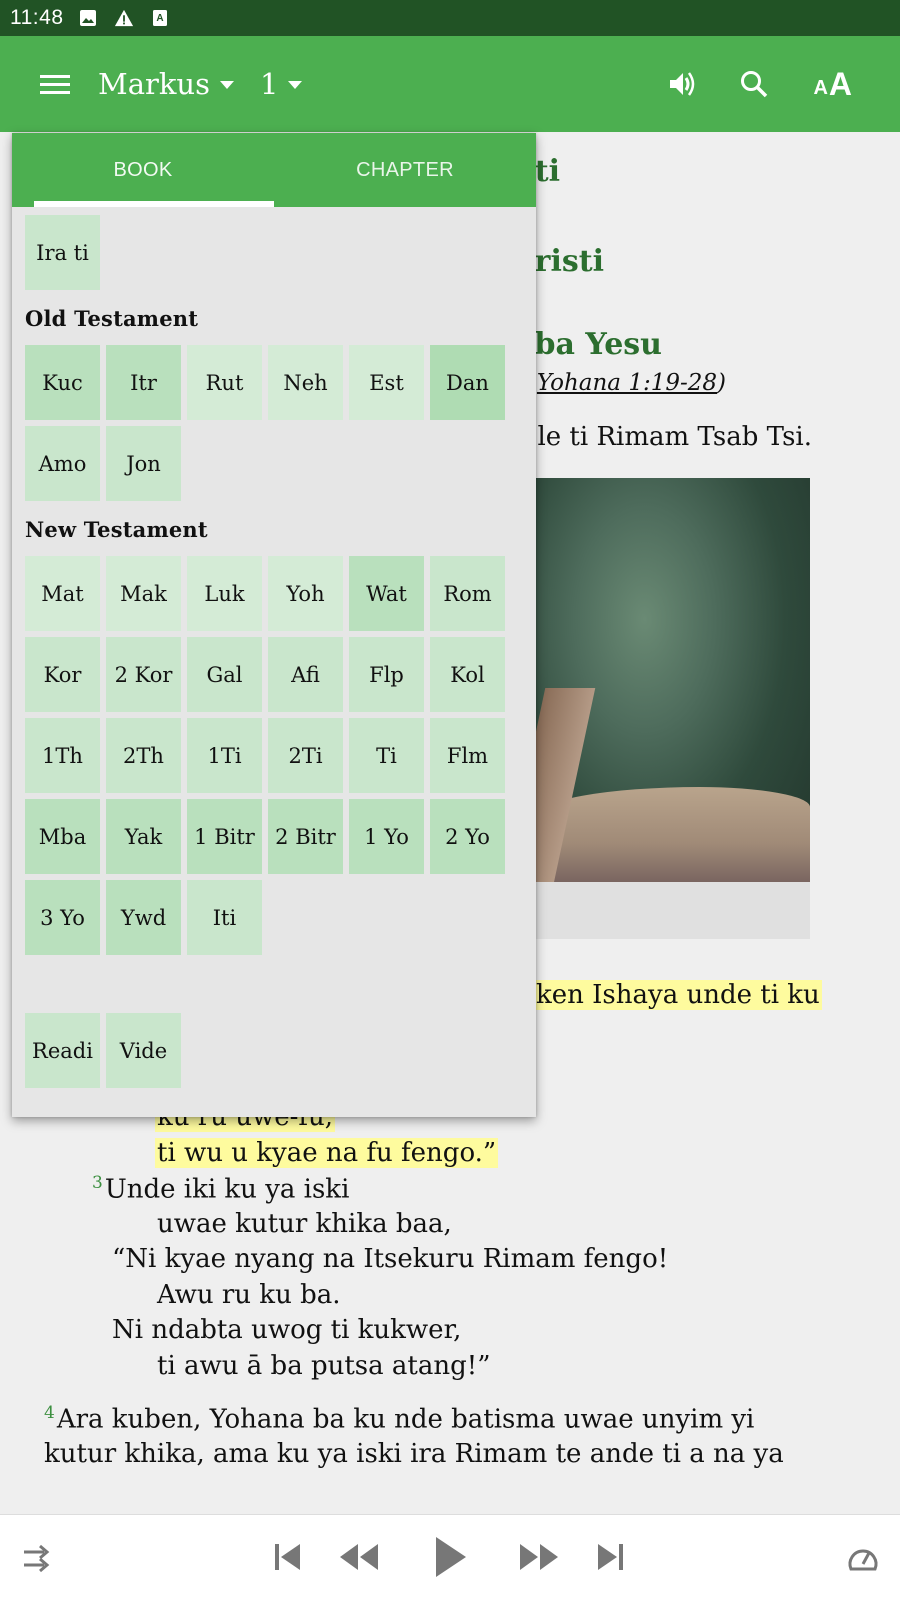 This screenshot has width=900, height=1600. Describe the element at coordinates (627, 383) in the screenshot. I see `cross-reference-link: Yohana 1:19-28` at that location.